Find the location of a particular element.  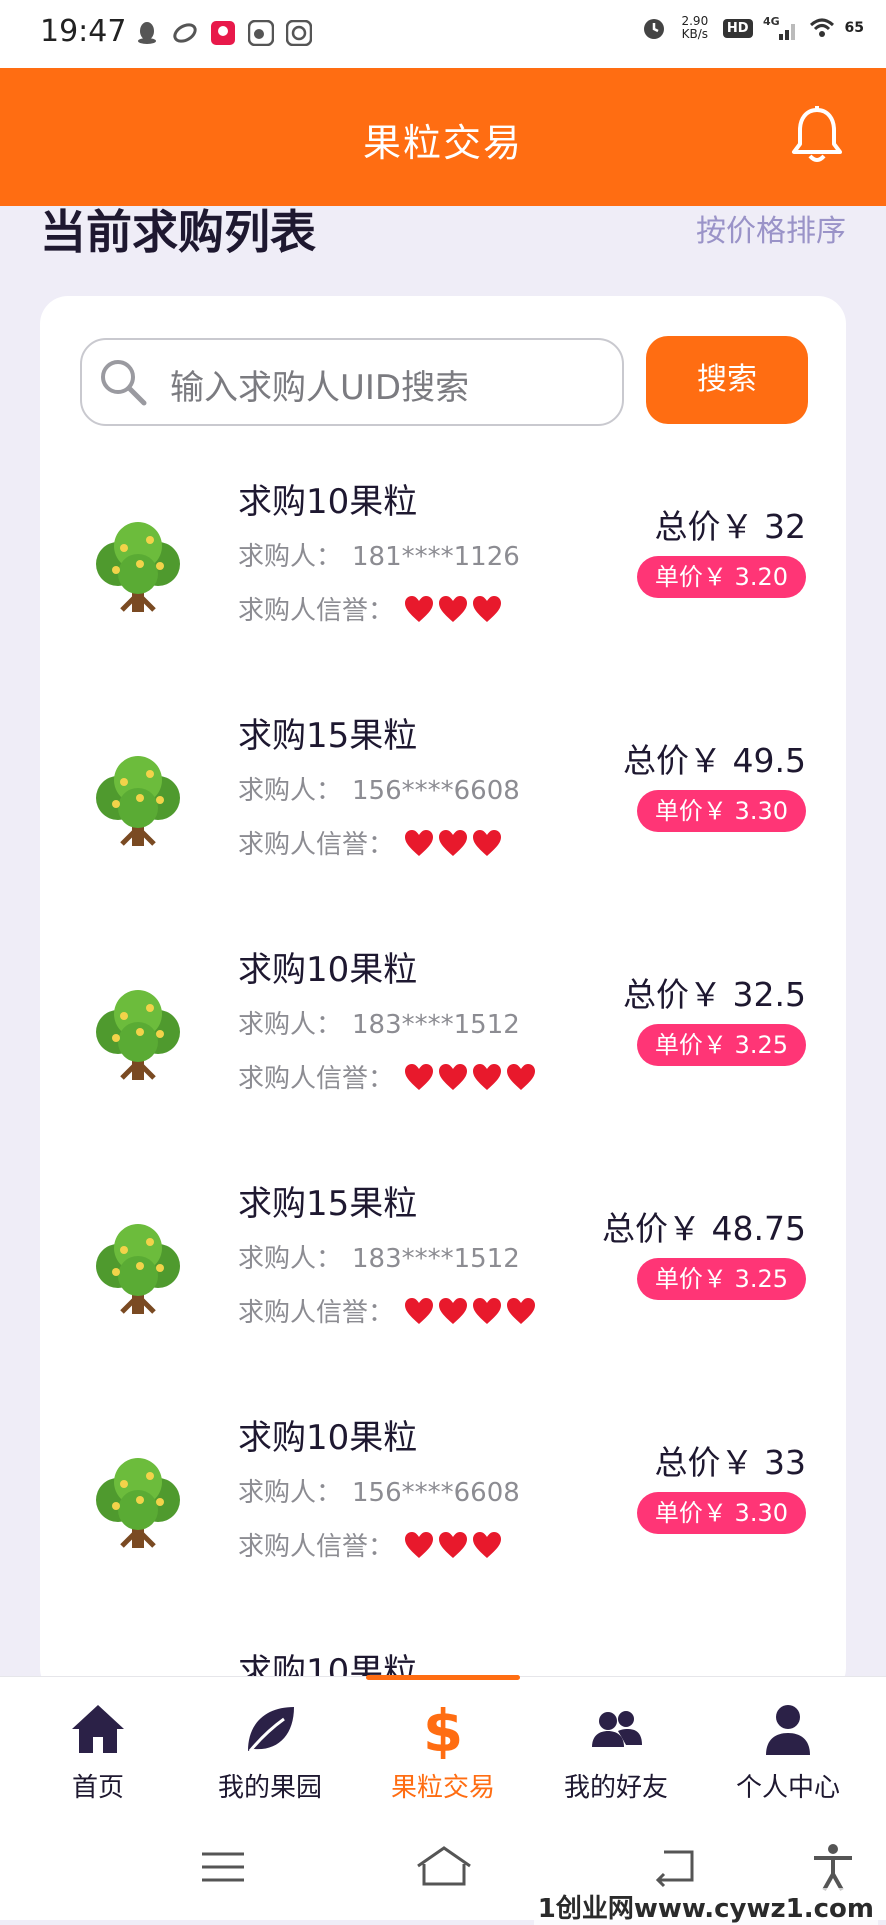

search-input: 输入求购人UID搜索 is located at coordinates (352, 382).